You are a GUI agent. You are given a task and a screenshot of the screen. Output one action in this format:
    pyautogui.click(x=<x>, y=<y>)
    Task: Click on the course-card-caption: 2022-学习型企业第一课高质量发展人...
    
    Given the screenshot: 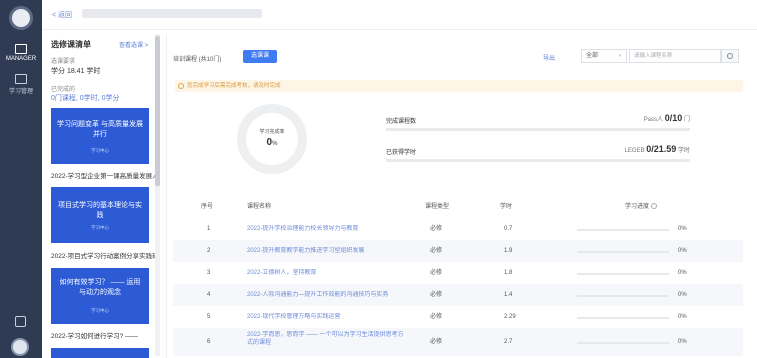 What is the action you would take?
    pyautogui.click(x=103, y=175)
    